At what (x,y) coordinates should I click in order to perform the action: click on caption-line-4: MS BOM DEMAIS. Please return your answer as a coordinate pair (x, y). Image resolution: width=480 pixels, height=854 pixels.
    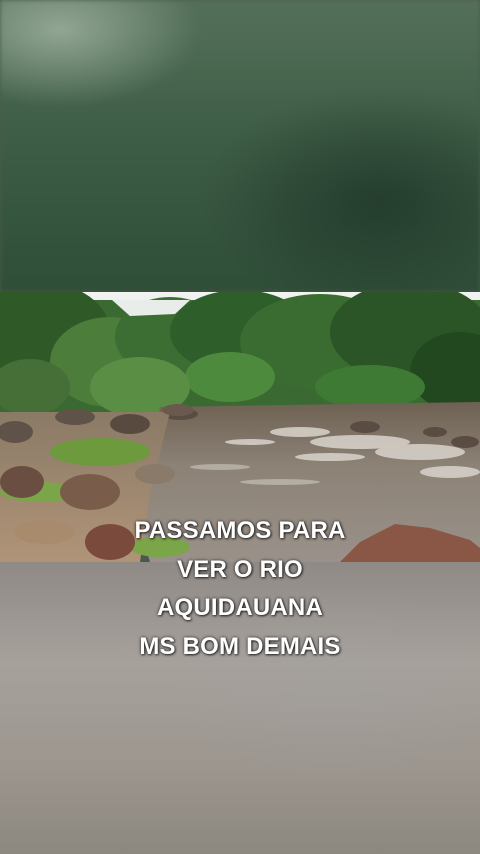
    Looking at the image, I should click on (240, 646).